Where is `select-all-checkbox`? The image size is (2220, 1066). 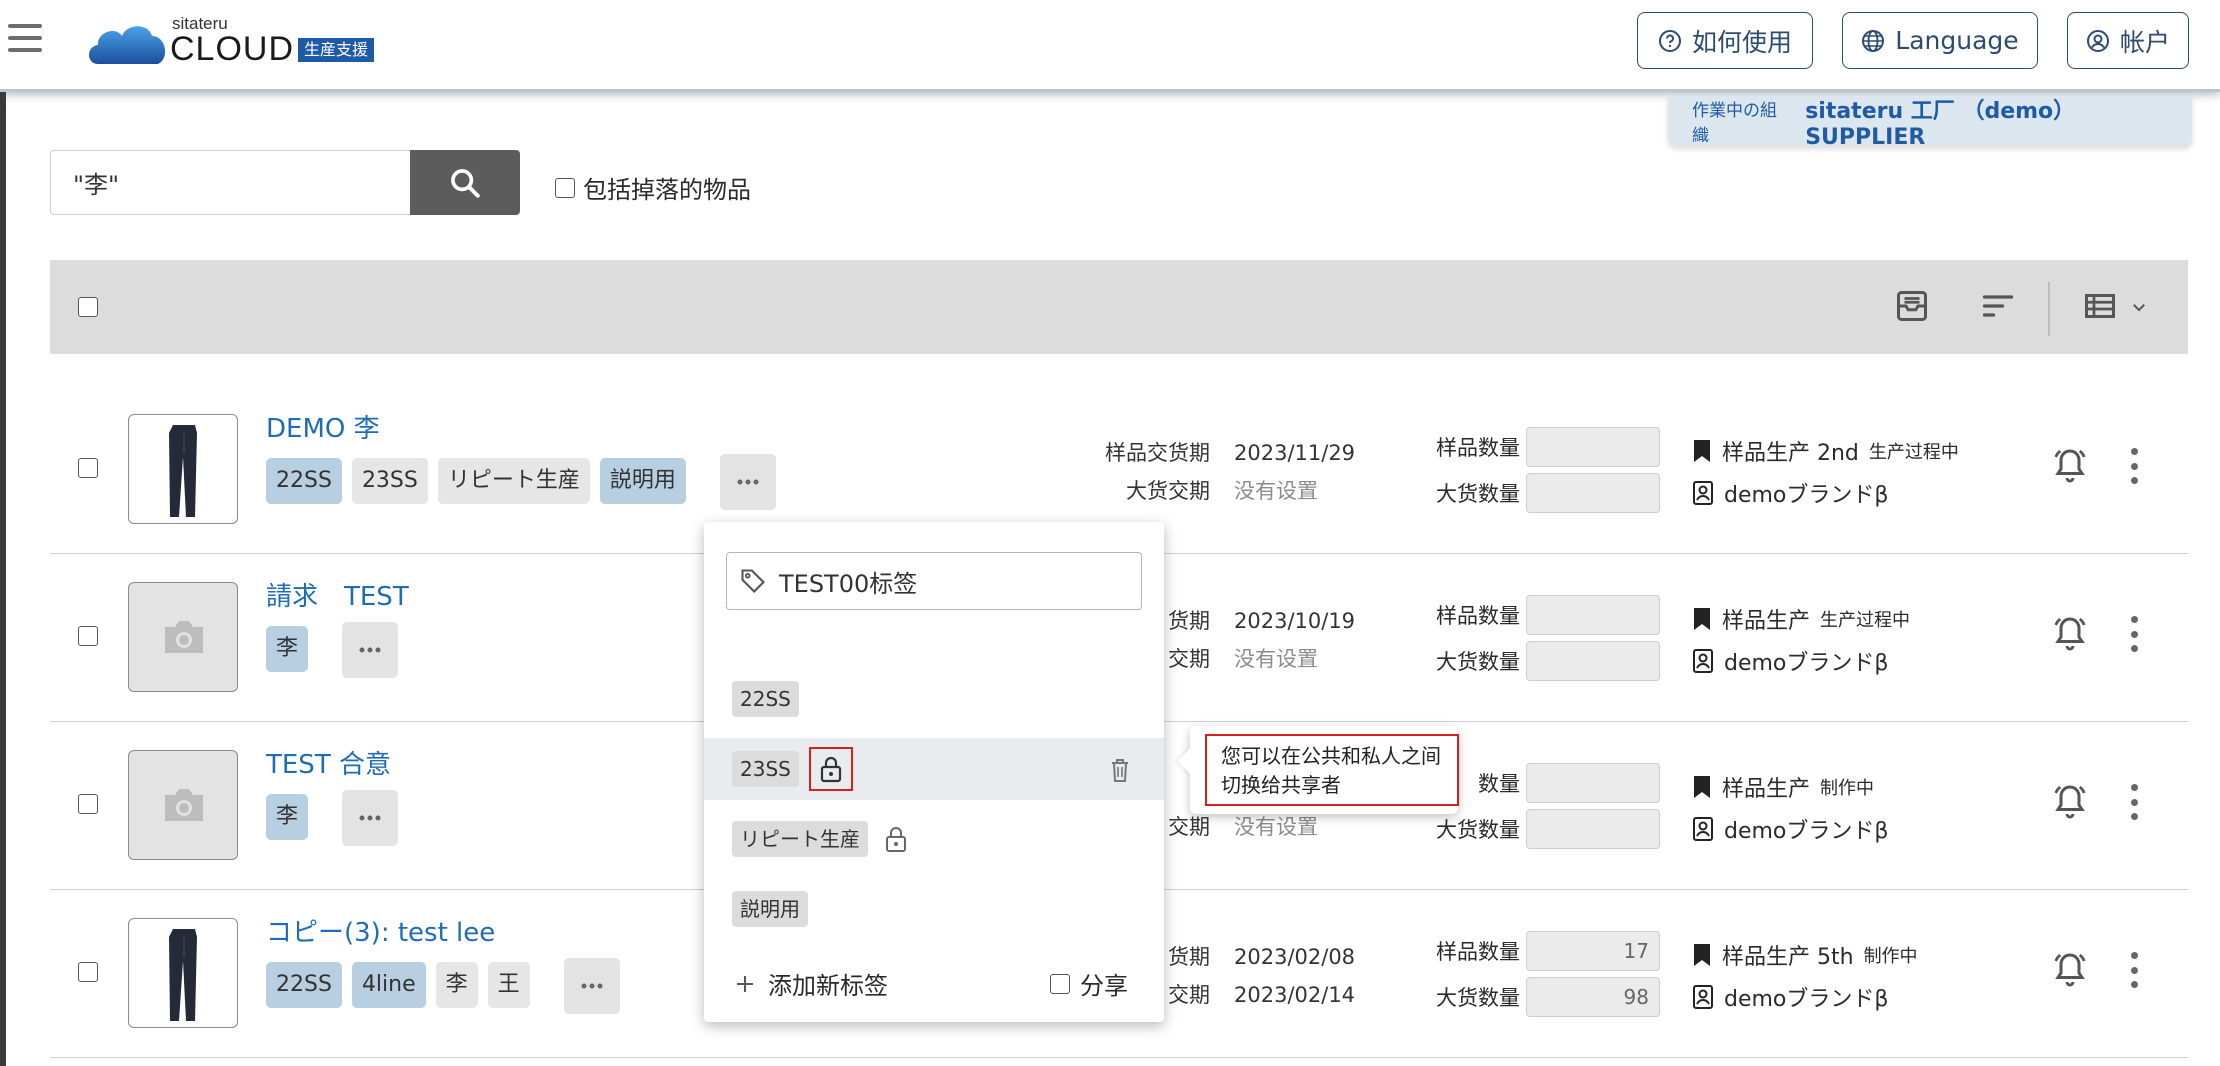 select-all-checkbox is located at coordinates (88, 307).